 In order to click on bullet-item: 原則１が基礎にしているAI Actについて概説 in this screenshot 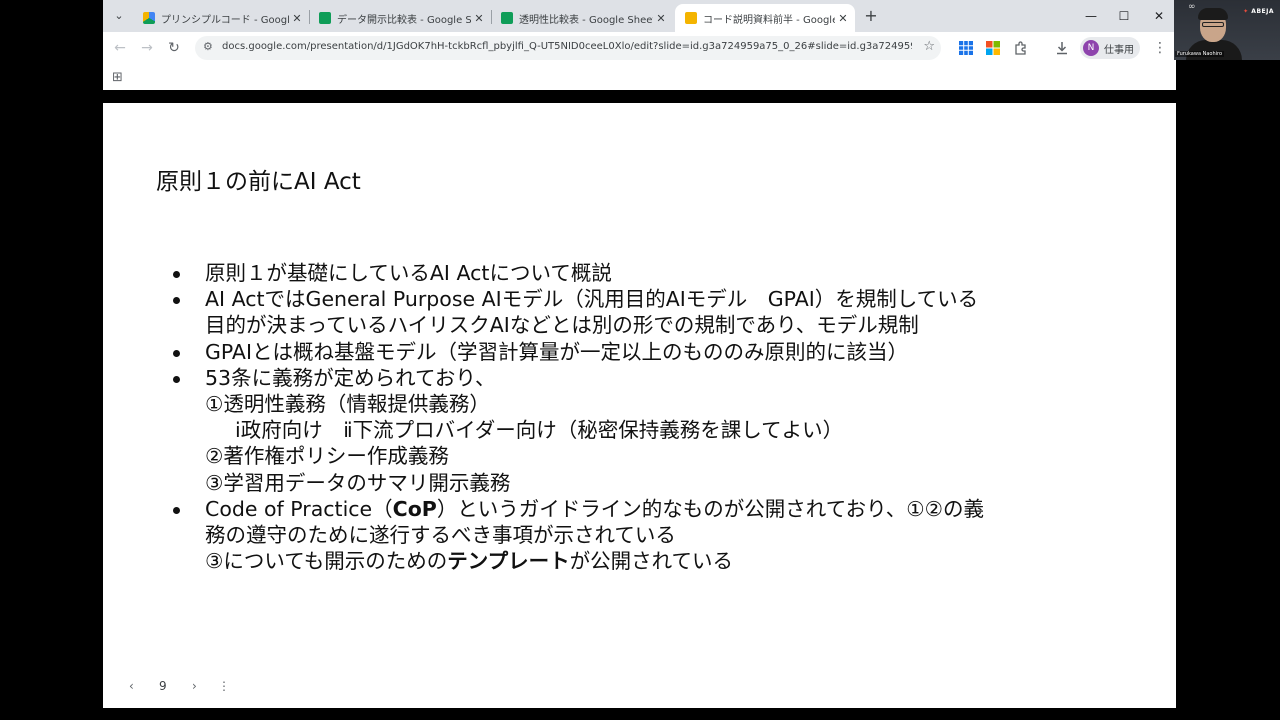, I will do `click(660, 273)`.